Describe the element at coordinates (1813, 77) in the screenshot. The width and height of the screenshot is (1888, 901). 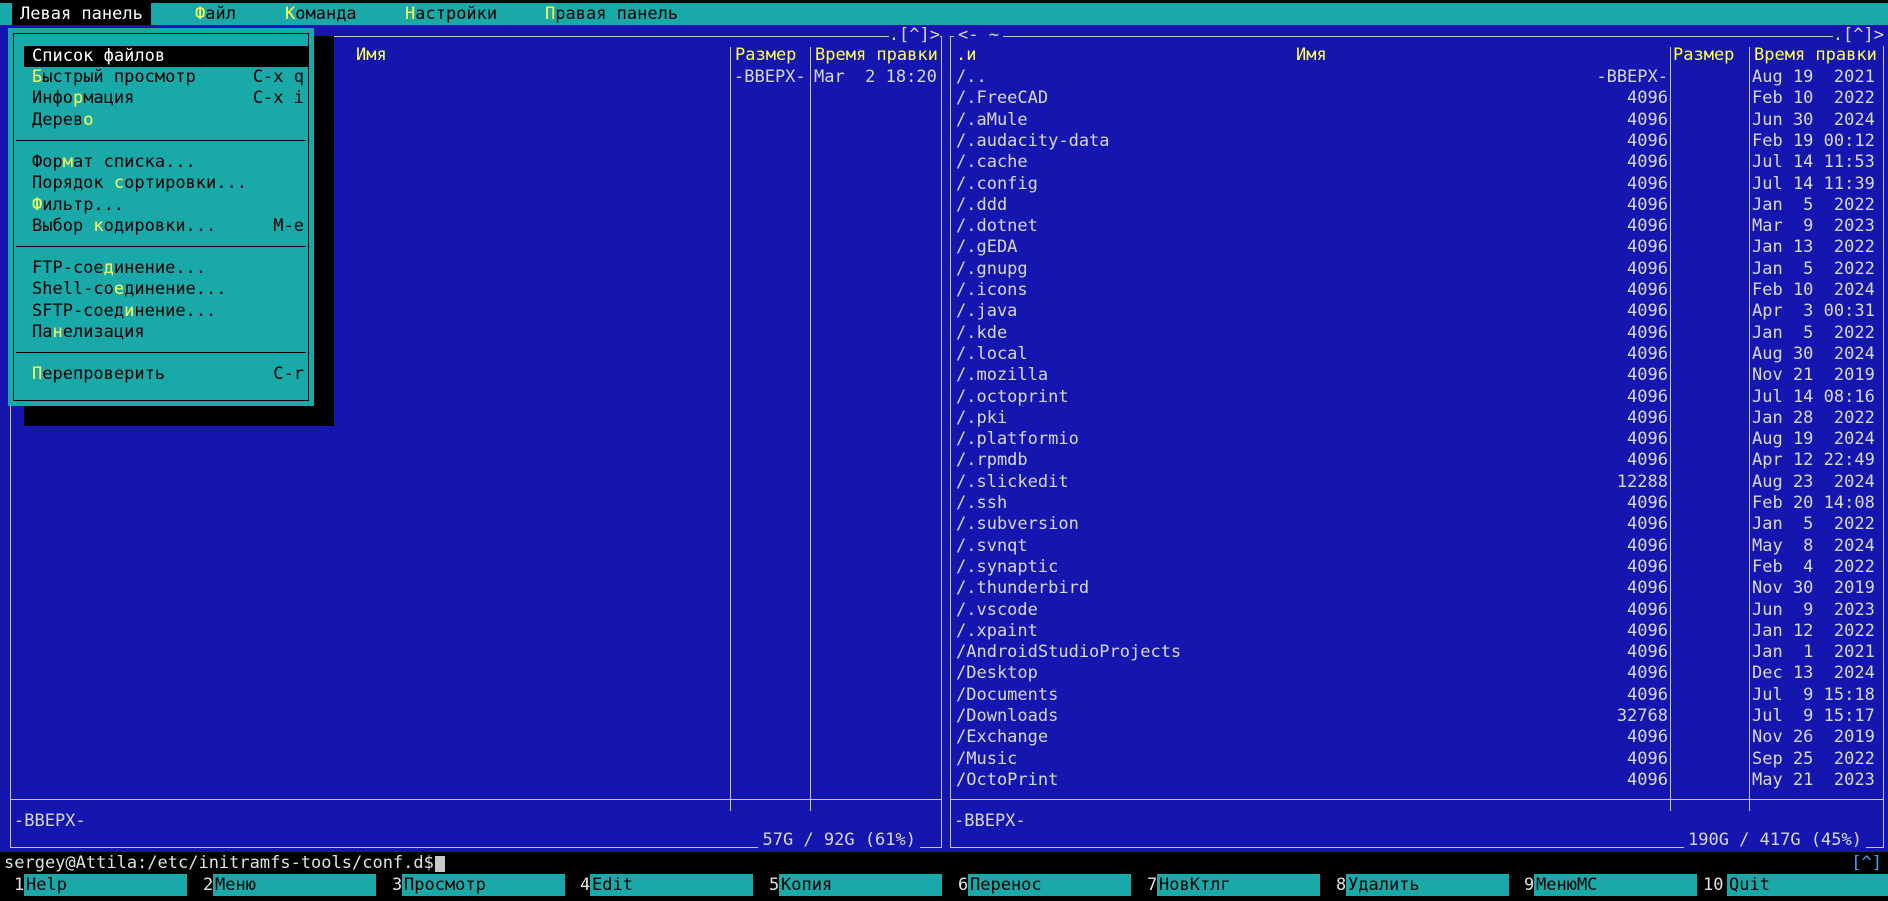
I see `file-mtime: Aug 19 2021` at that location.